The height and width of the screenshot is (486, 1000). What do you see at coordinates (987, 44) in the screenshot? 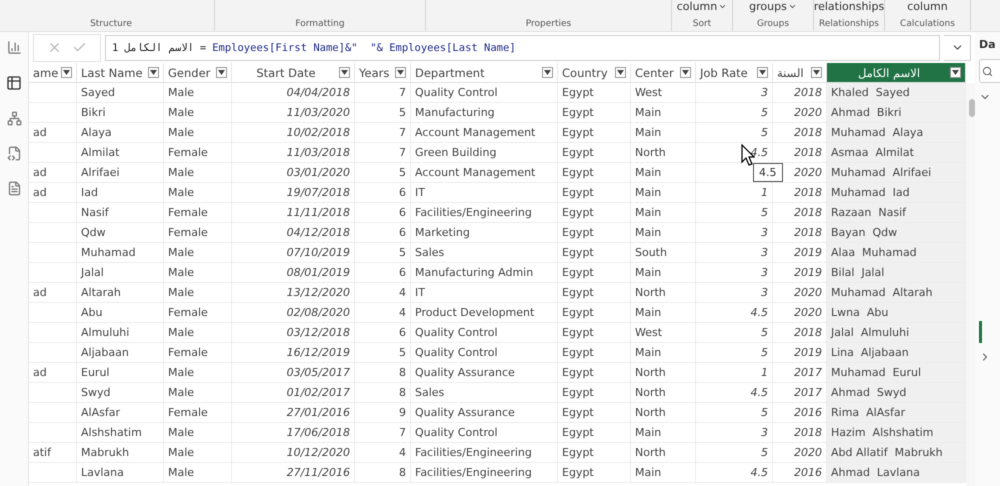
I see `pane-title: Da` at bounding box center [987, 44].